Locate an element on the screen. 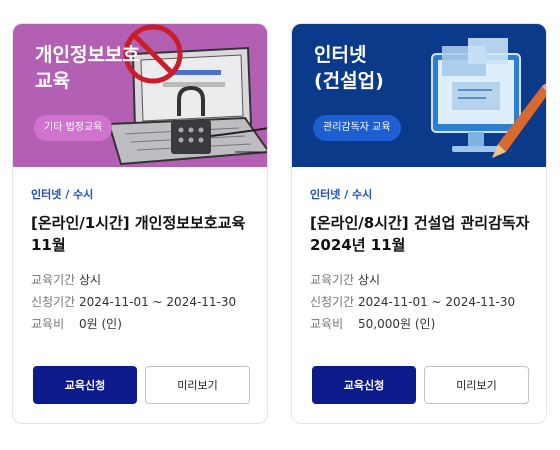 Image resolution: width=560 pixels, height=450 pixels. course-title: [온라인/1시간] 개인정보보호교육 11월 is located at coordinates (141, 234).